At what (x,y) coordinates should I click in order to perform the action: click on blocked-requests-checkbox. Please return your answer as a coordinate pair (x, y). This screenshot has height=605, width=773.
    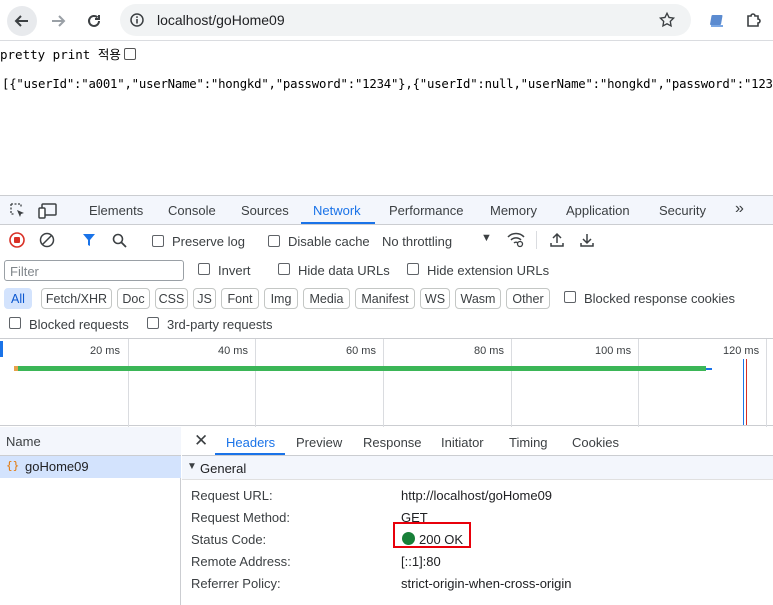
    Looking at the image, I should click on (15, 323).